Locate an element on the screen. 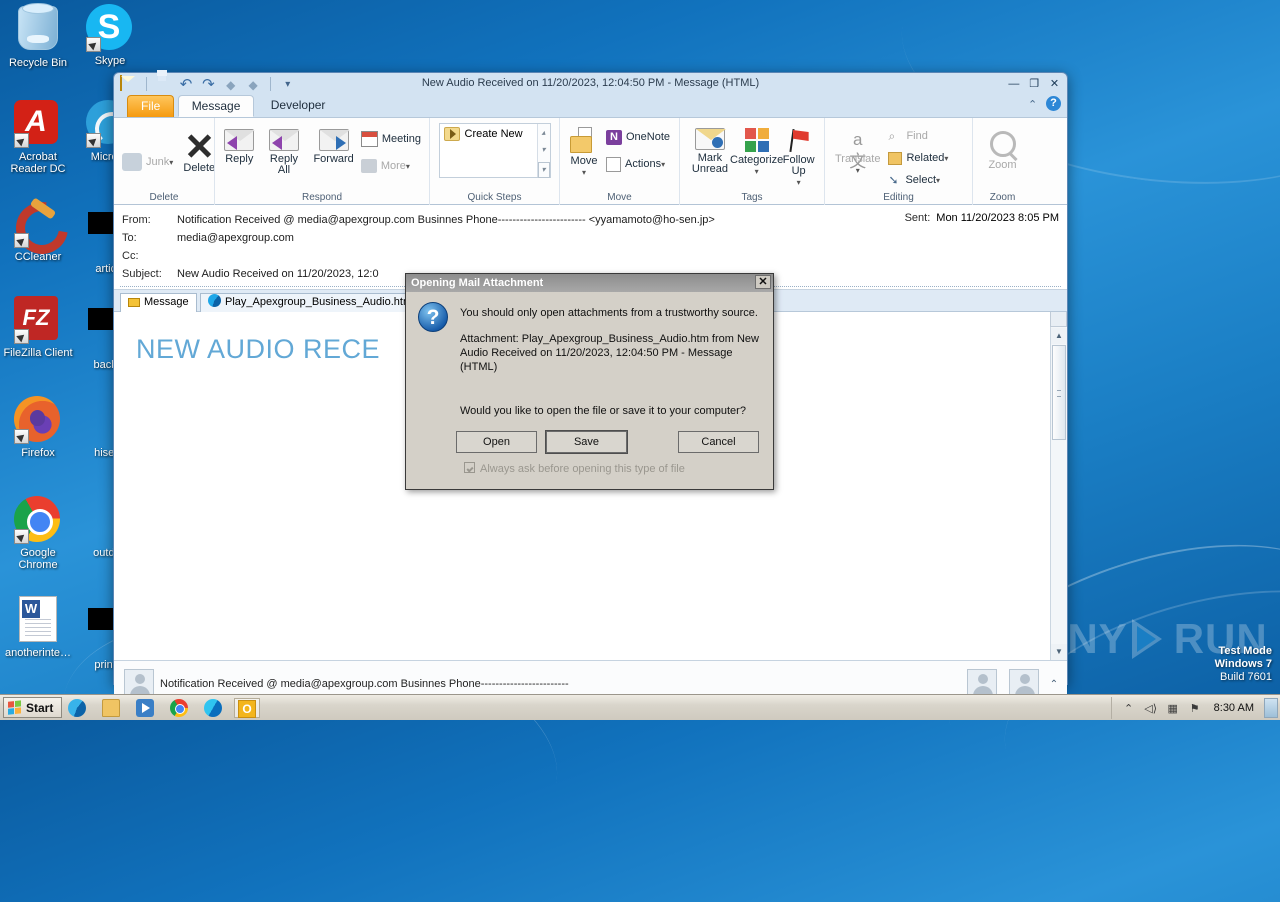 The image size is (1280, 902). test-mode-watermark: Test Mode Windows 7 Build 7601 is located at coordinates (1212, 664).